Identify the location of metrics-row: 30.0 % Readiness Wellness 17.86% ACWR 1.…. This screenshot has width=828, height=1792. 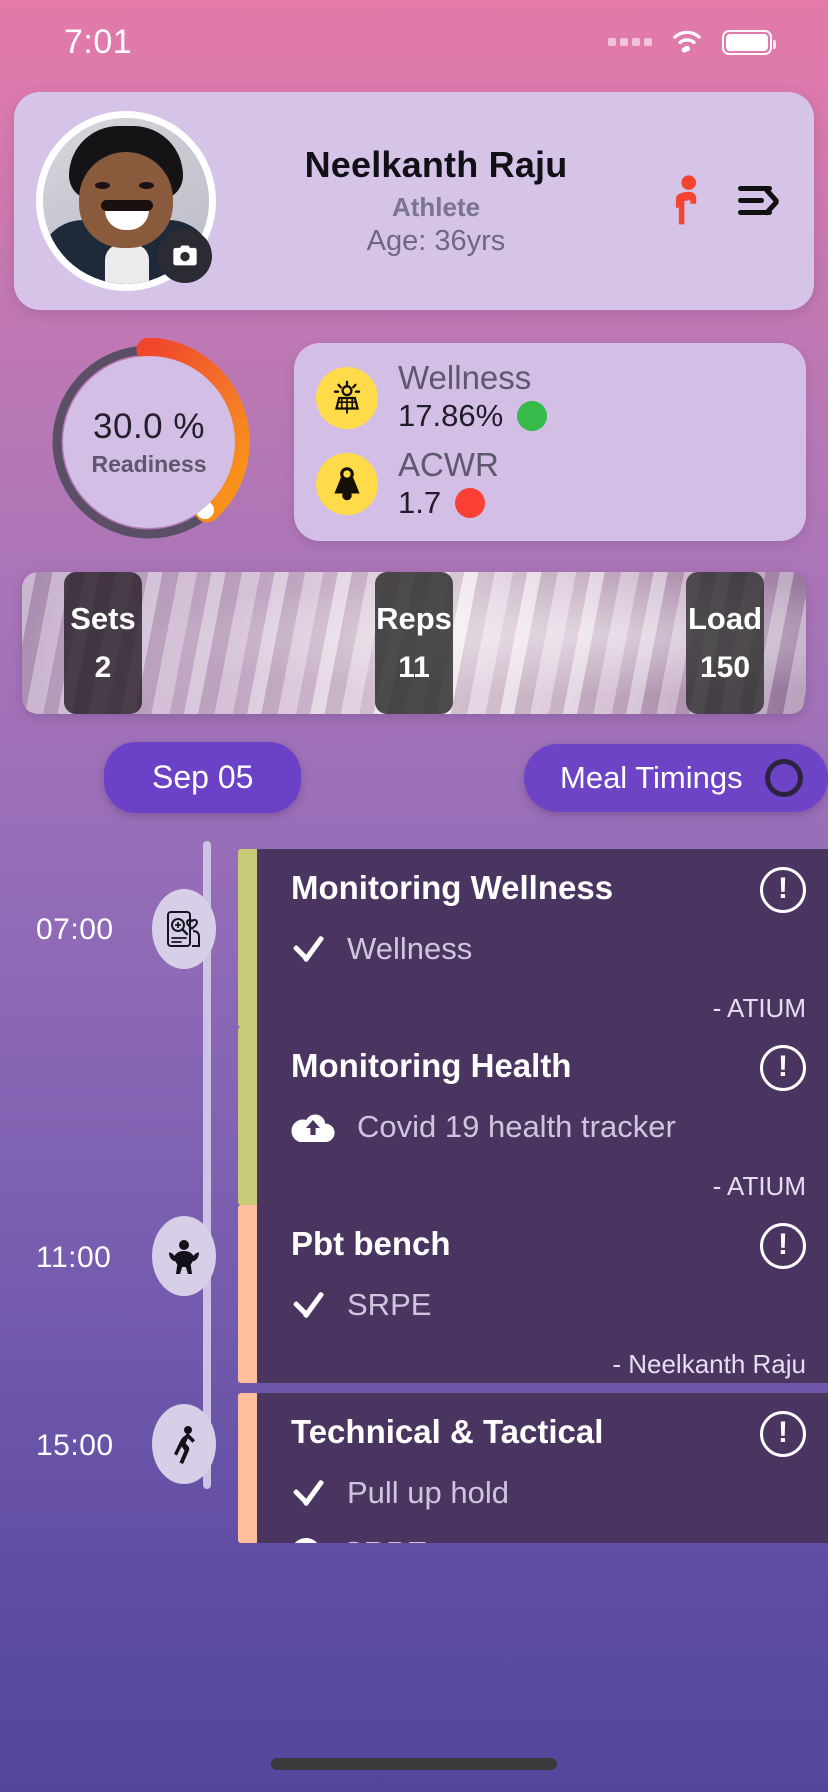
(414, 442).